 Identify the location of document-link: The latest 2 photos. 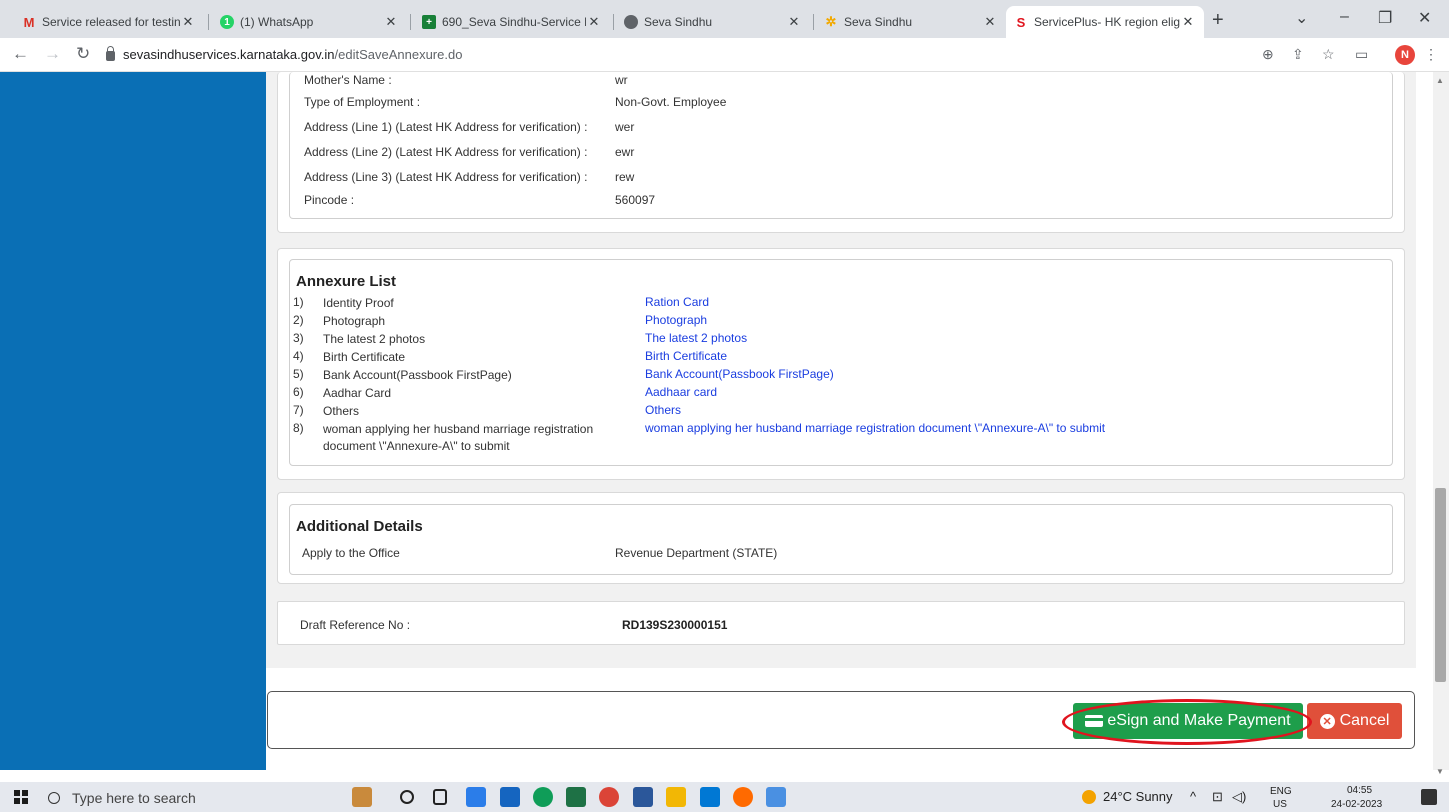
(696, 338).